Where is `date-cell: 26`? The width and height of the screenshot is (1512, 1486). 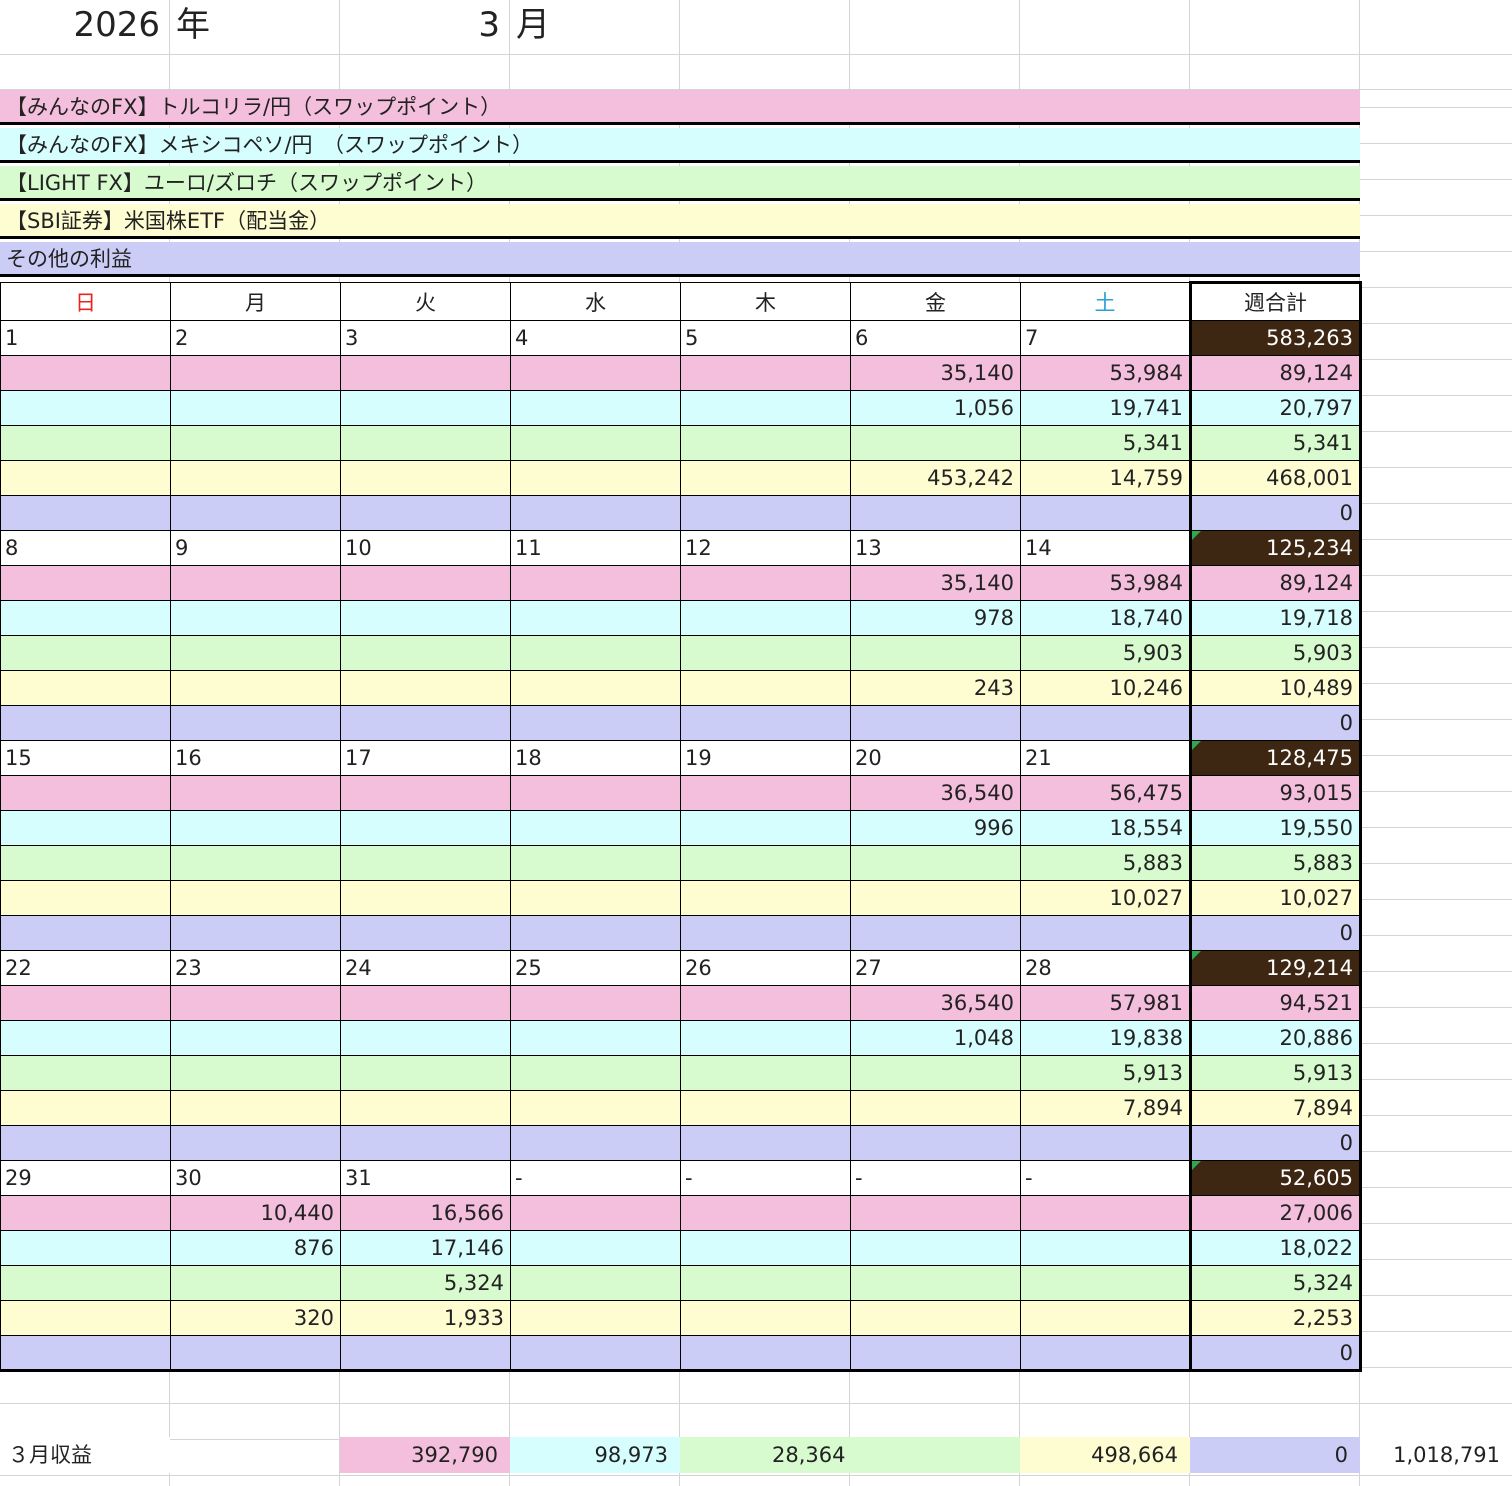
date-cell: 26 is located at coordinates (765, 968).